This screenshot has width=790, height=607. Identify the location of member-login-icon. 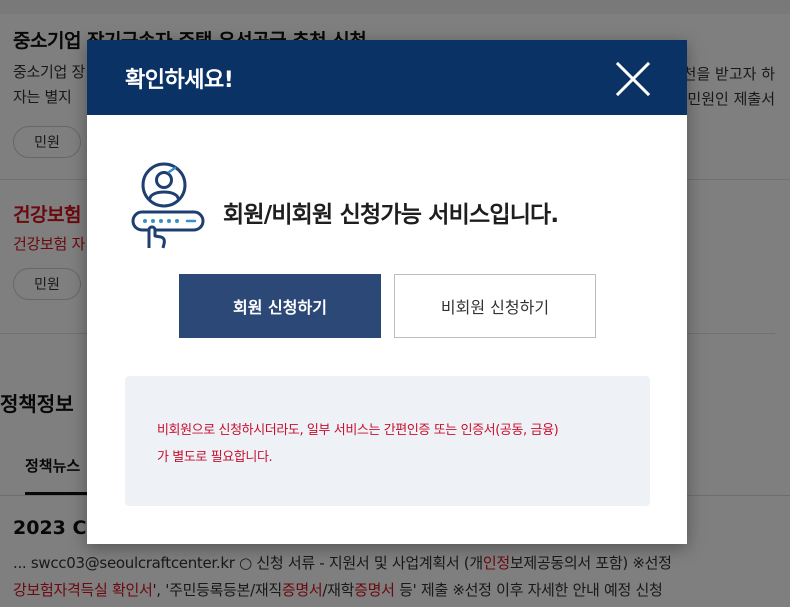
(169, 205).